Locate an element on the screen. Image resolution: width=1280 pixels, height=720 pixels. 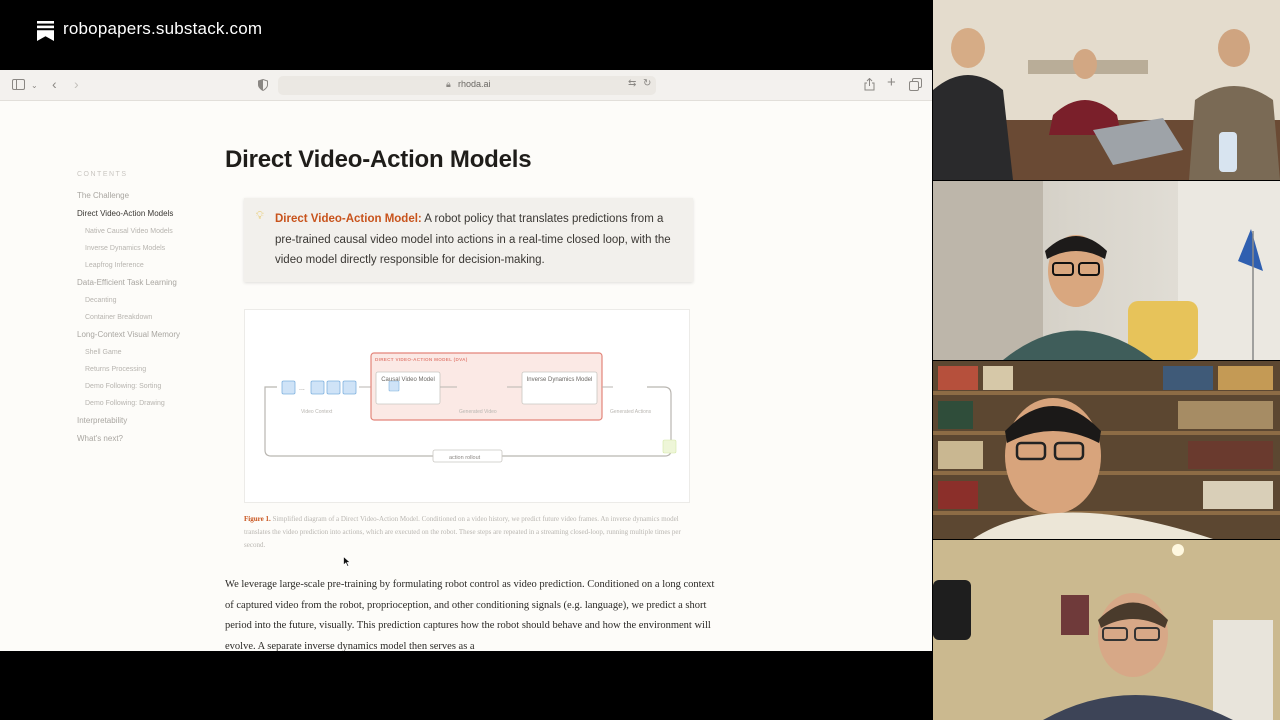
generated-video-label: Generated Video is located at coordinates (478, 412).